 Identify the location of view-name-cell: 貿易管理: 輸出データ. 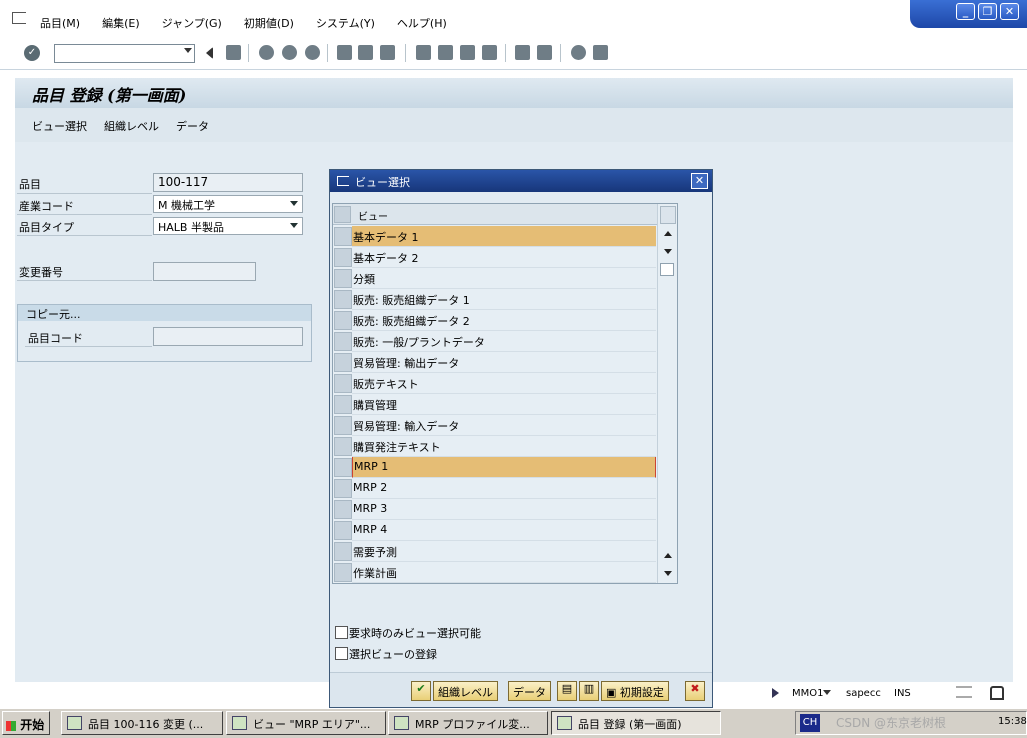
(504, 362).